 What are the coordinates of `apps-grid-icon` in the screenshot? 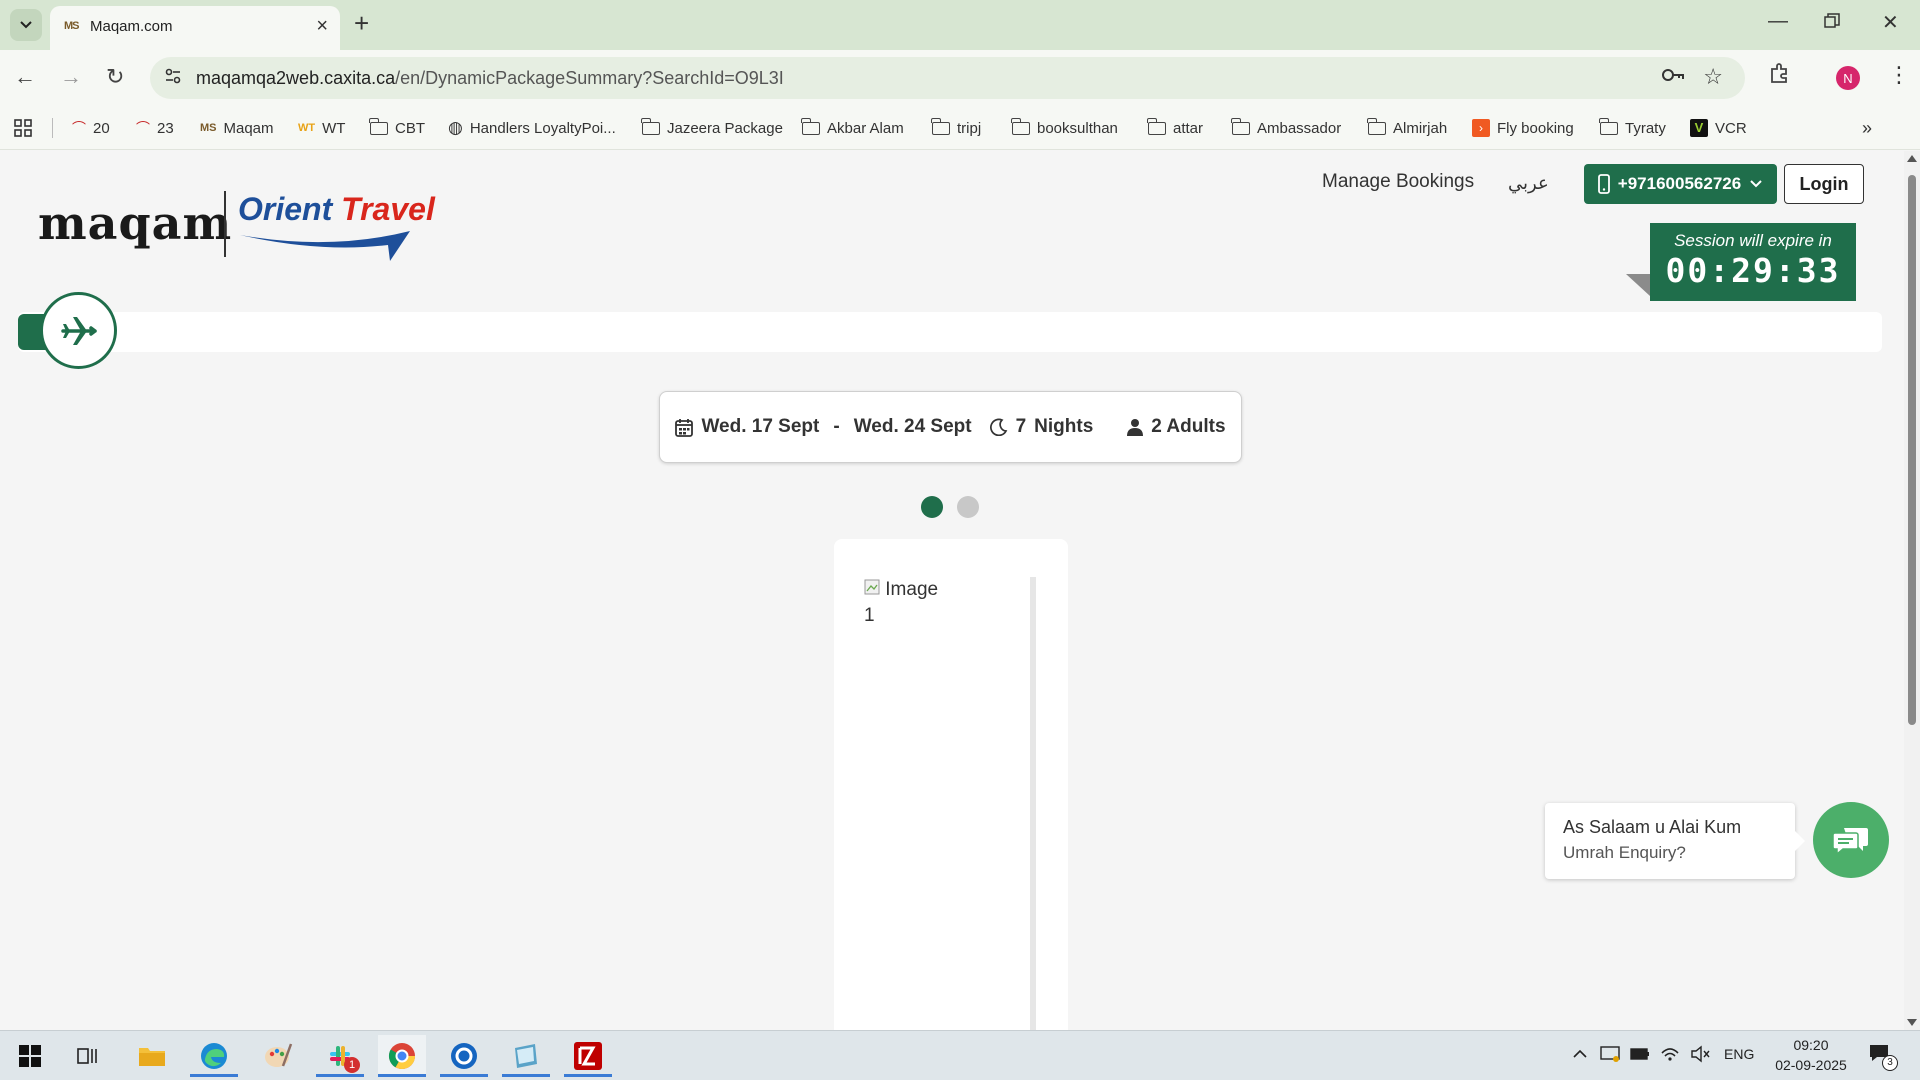 It's located at (23, 128).